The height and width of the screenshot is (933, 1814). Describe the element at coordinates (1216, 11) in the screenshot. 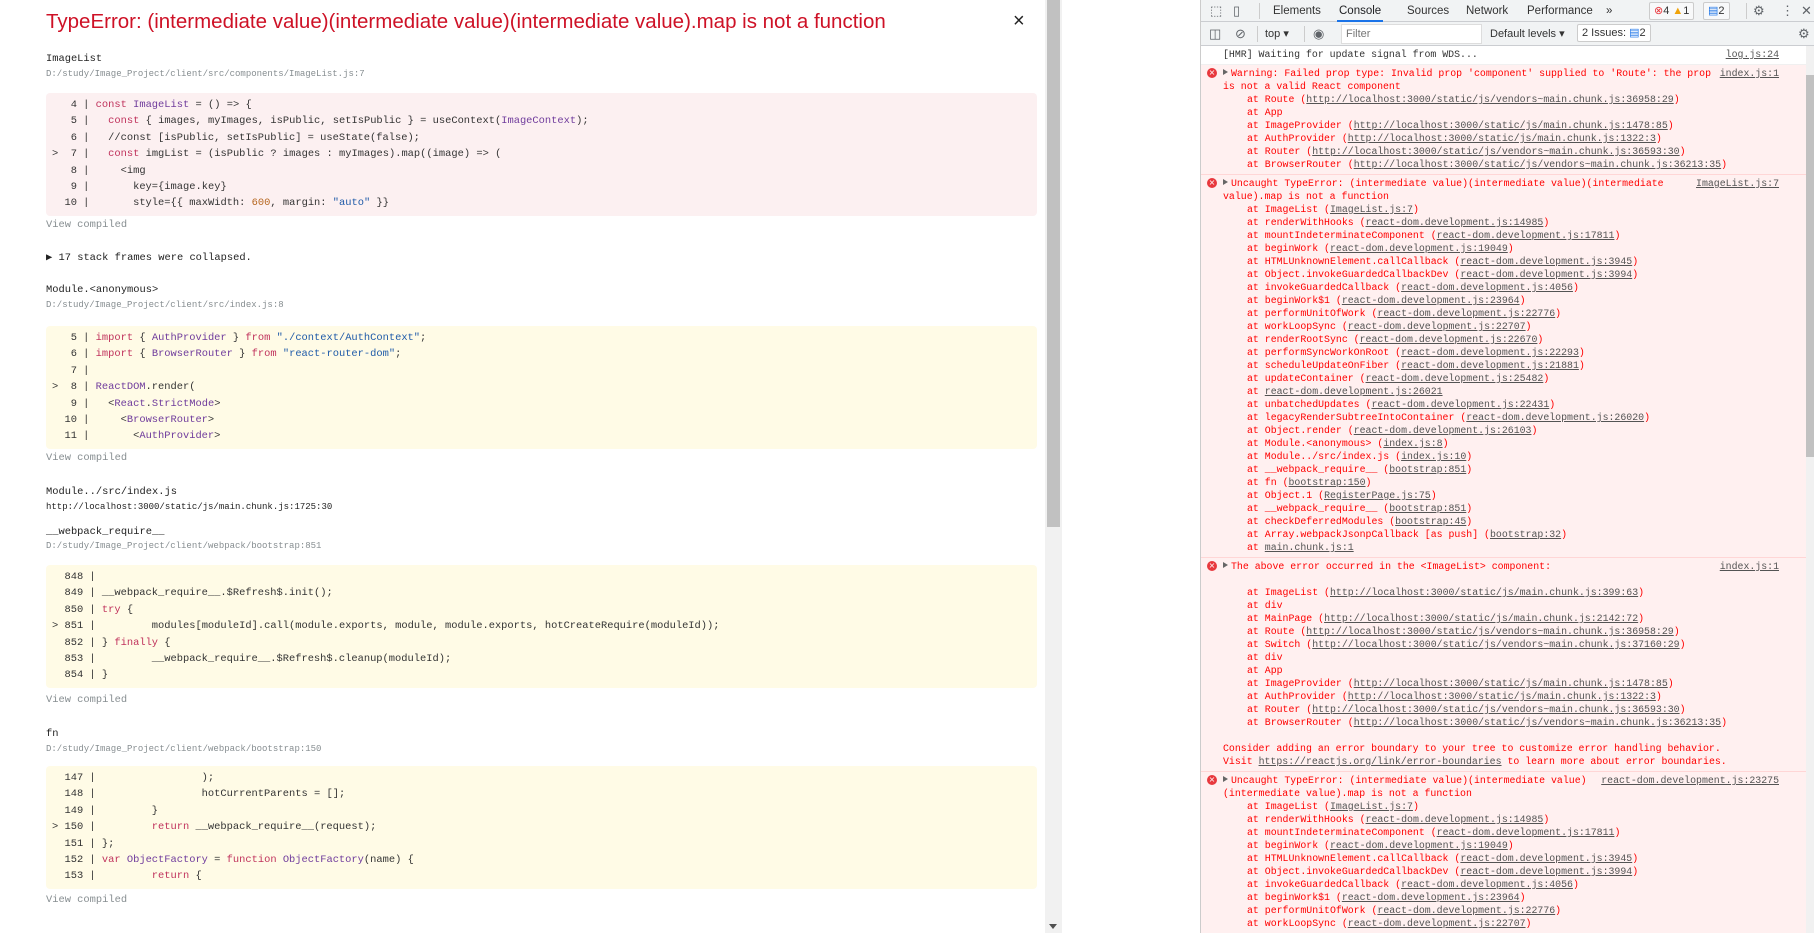

I see `inspect-element-icon: ⬚` at that location.